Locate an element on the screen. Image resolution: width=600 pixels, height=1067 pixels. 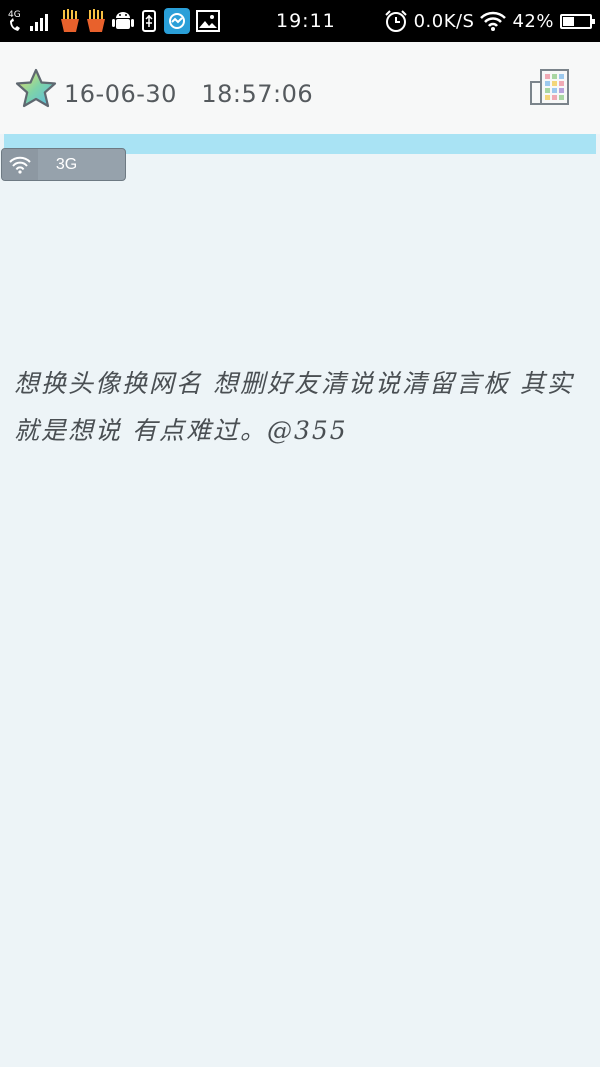
network-type-text: 4G is located at coordinates (14, 15).